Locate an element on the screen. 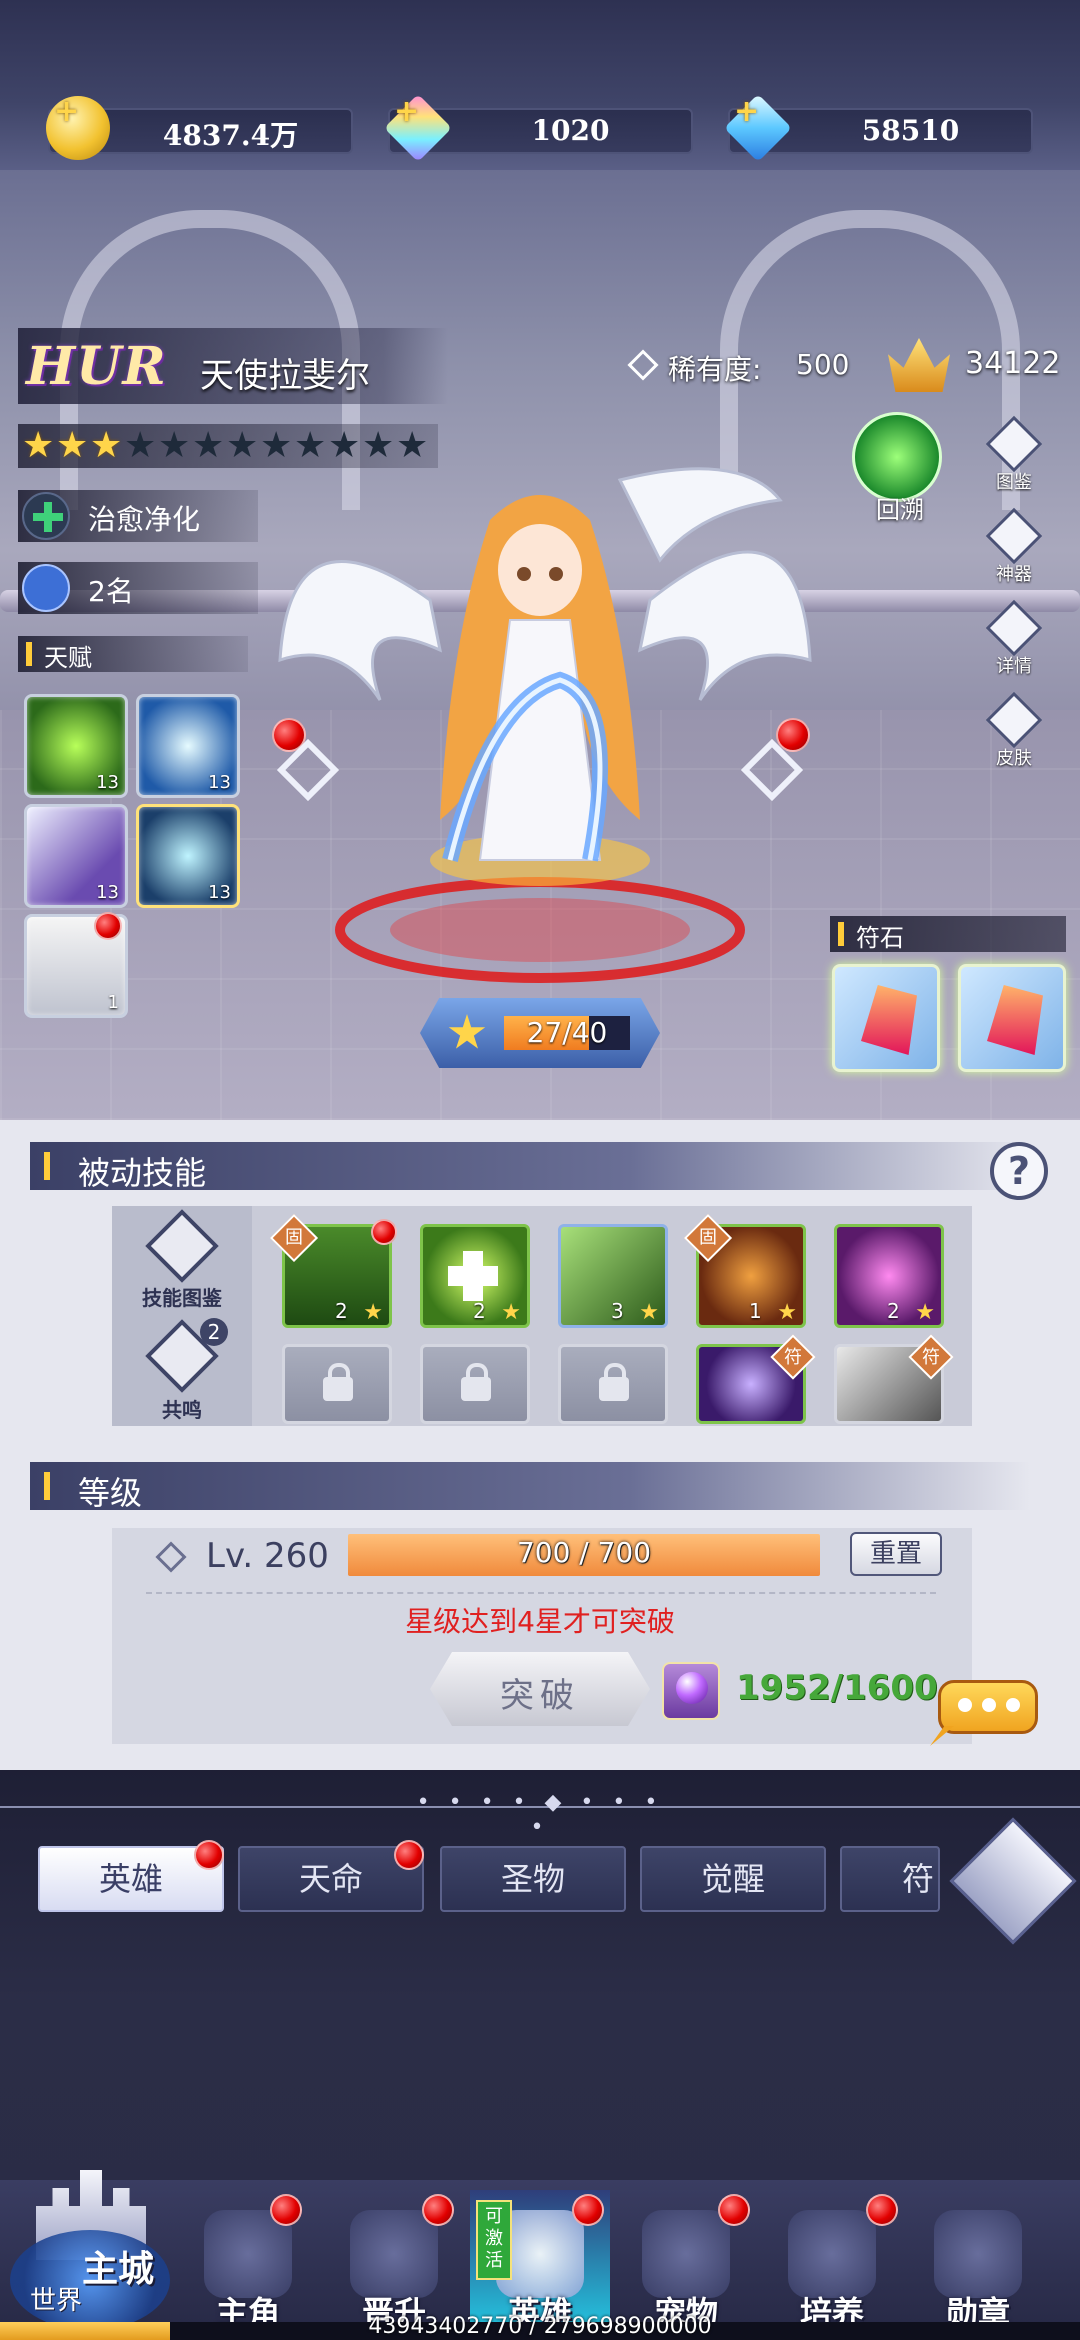  resonance-button: 2 共鸣 is located at coordinates (183, 1370).